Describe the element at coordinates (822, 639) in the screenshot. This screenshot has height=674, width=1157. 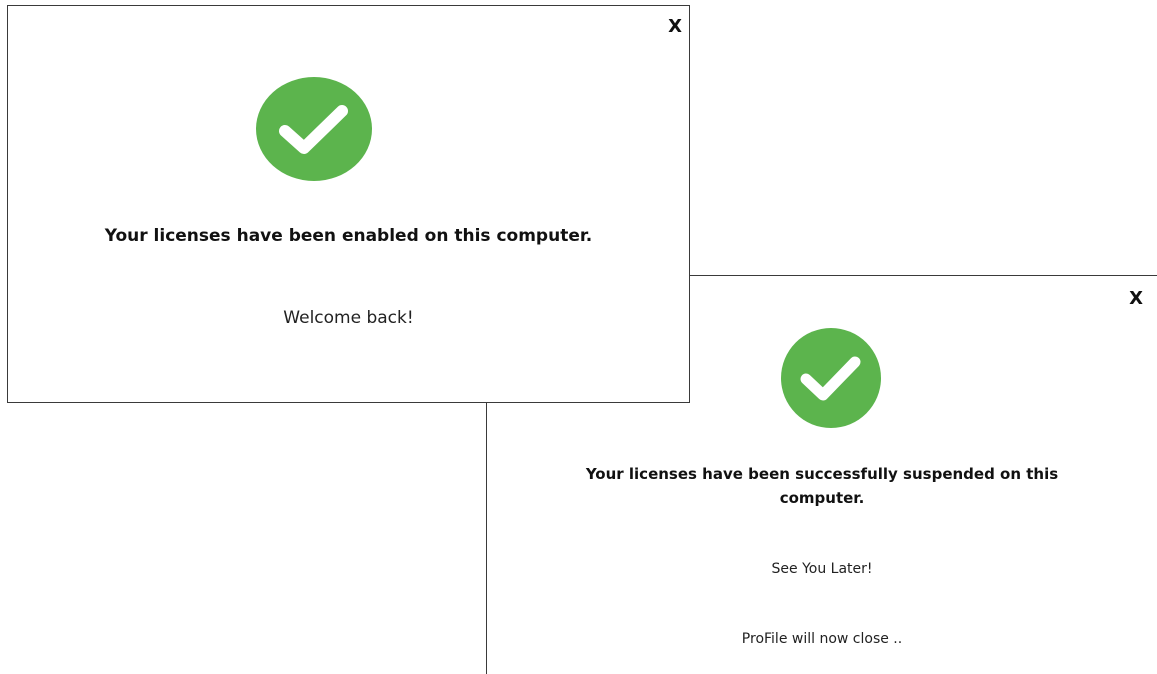
I see `close-status-text: ProFile will now close ..` at that location.